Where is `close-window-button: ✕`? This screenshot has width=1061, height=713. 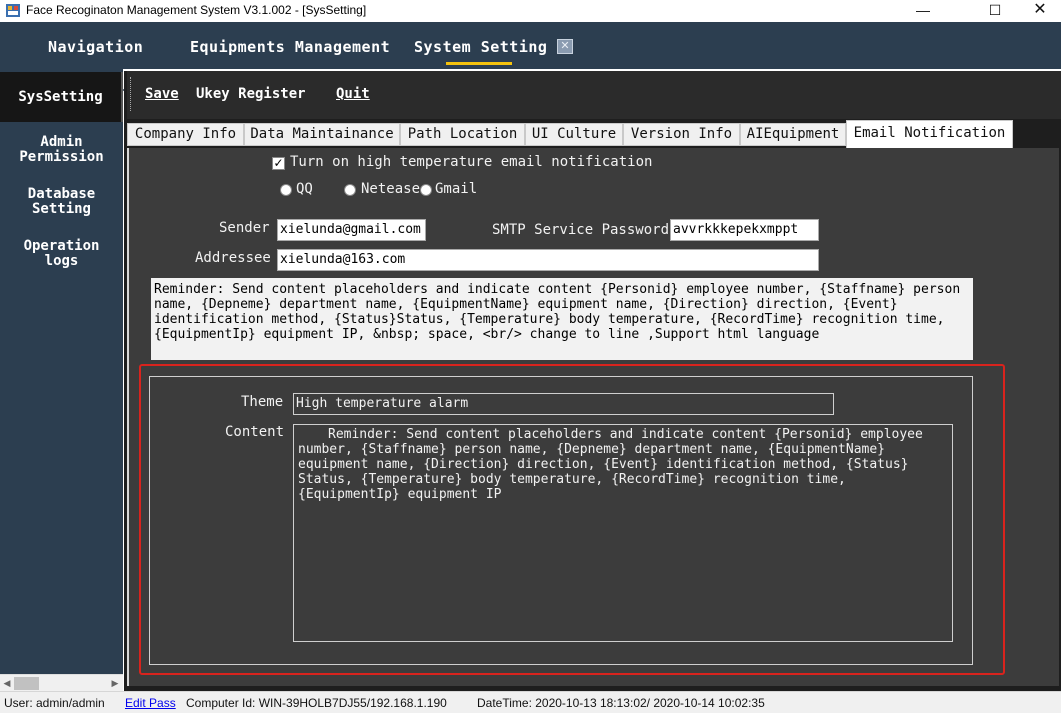 close-window-button: ✕ is located at coordinates (1039, 11).